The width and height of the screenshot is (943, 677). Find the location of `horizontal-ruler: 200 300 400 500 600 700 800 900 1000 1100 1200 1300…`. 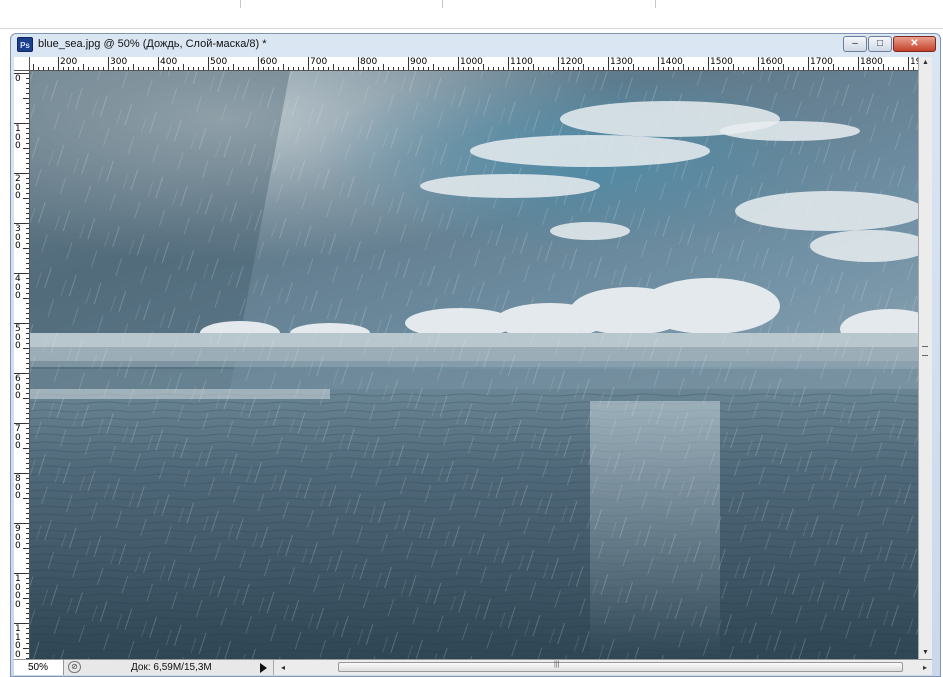

horizontal-ruler: 200 300 400 500 600 700 800 900 1000 1100 1200 1300… is located at coordinates (474, 64).